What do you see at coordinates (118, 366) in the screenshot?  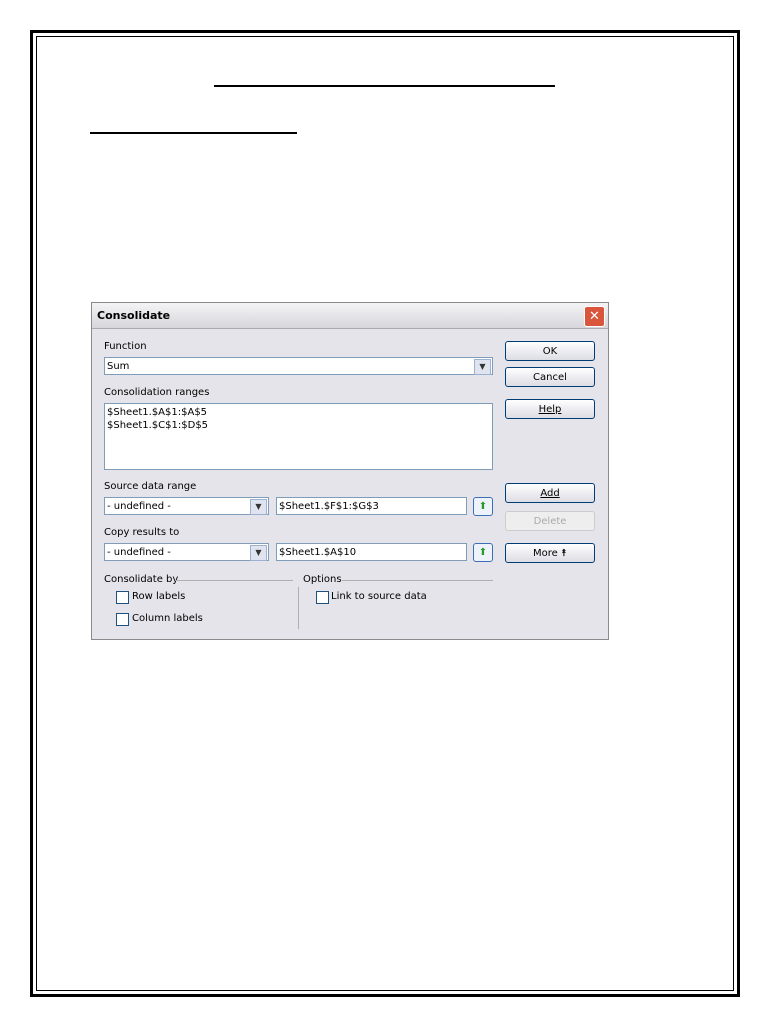 I see `function-value: Sum` at bounding box center [118, 366].